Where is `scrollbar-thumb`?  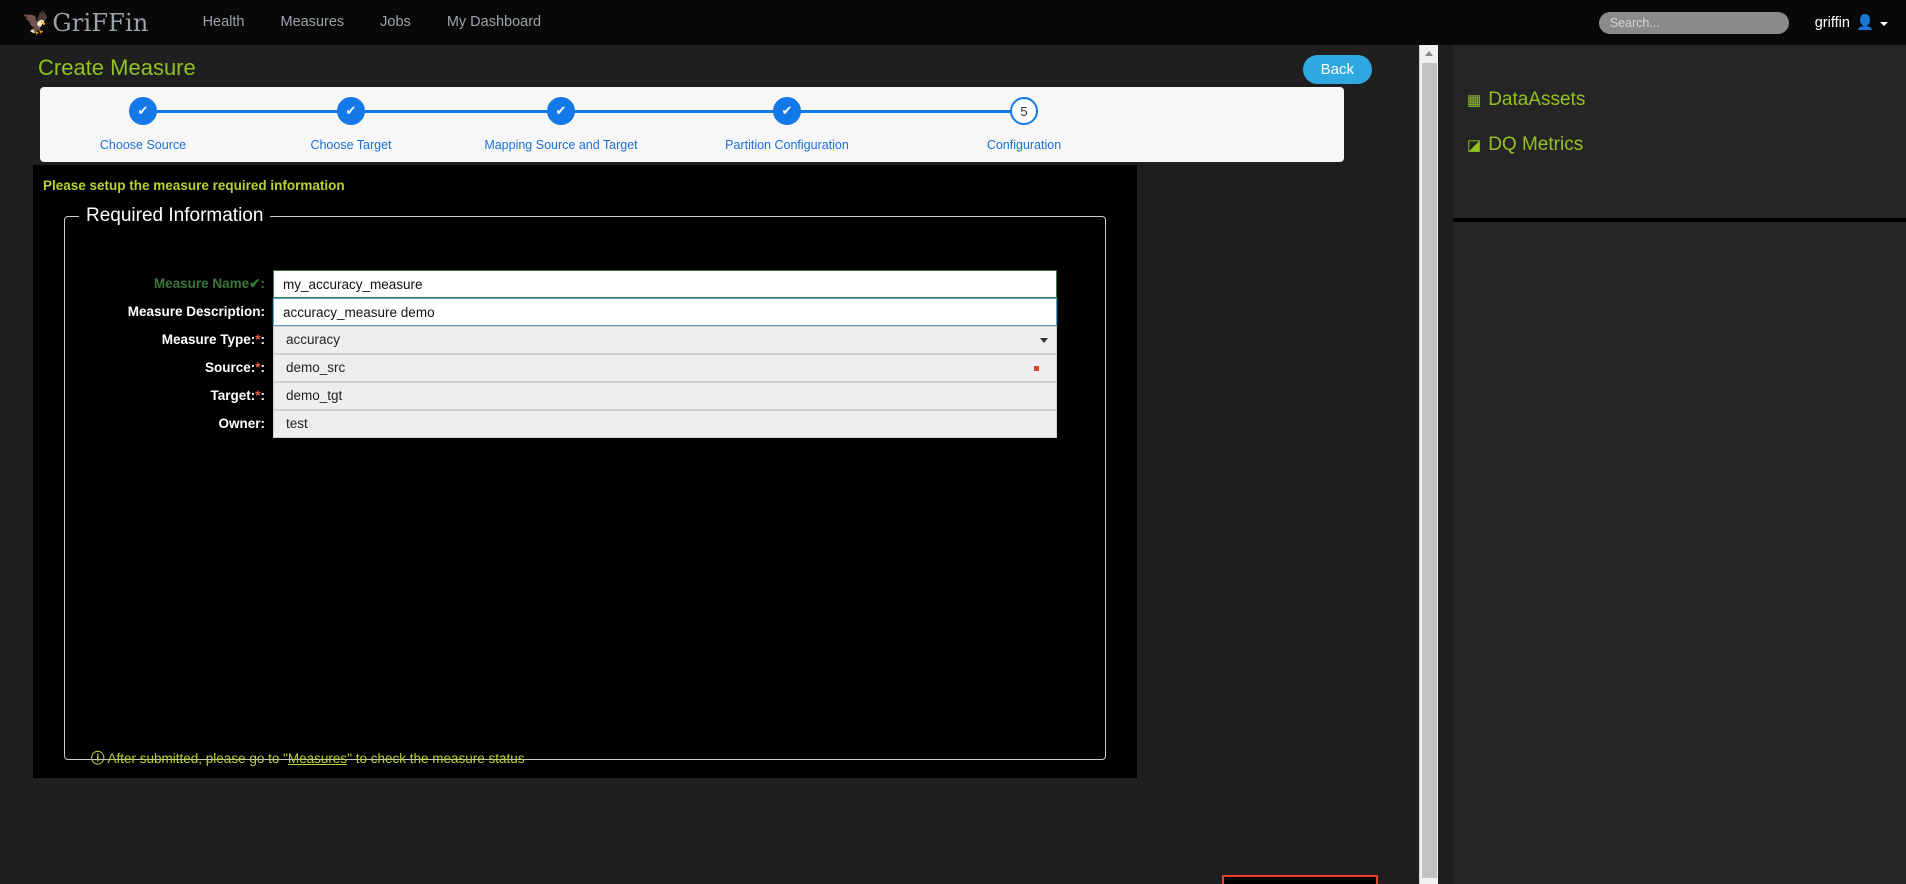
scrollbar-thumb is located at coordinates (1429, 470).